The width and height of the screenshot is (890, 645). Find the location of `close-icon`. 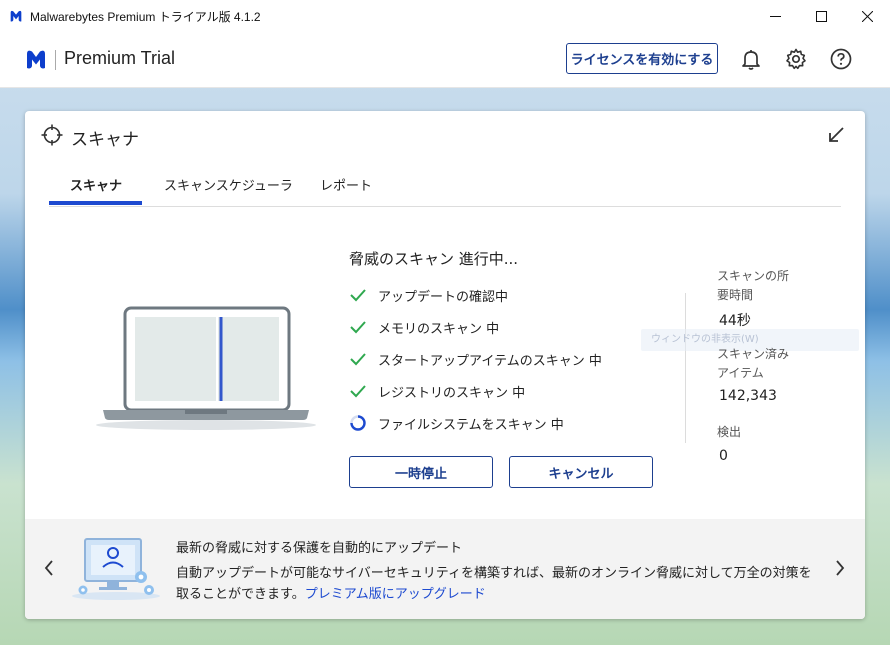

close-icon is located at coordinates (867, 16).